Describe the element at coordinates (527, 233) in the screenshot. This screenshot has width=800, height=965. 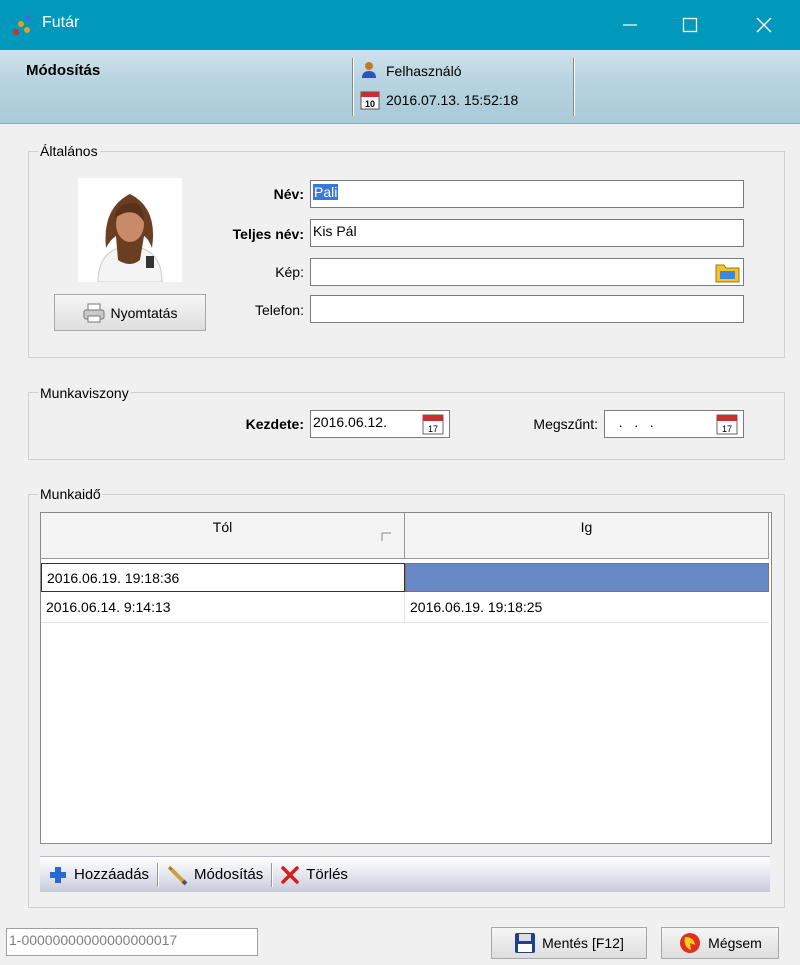
I see `fullname-field: Kis Pál` at that location.